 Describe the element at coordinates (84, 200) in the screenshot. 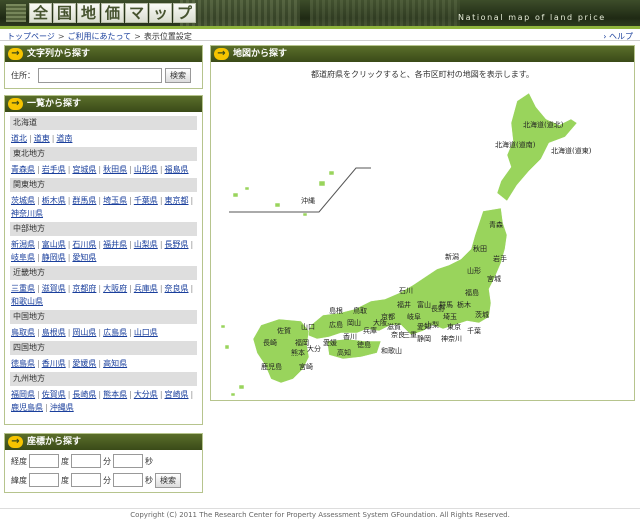

I see `prefecture-link: 群馬県` at that location.